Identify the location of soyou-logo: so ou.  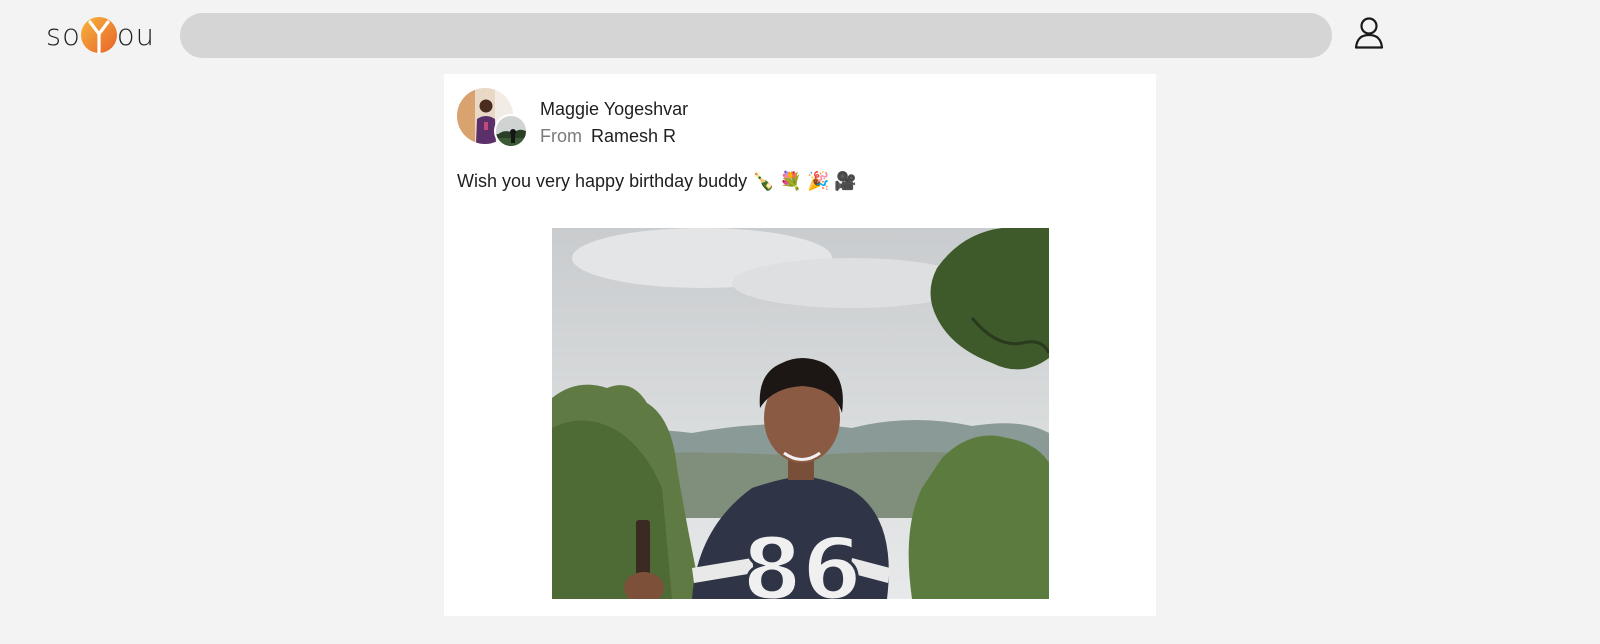
(104, 35).